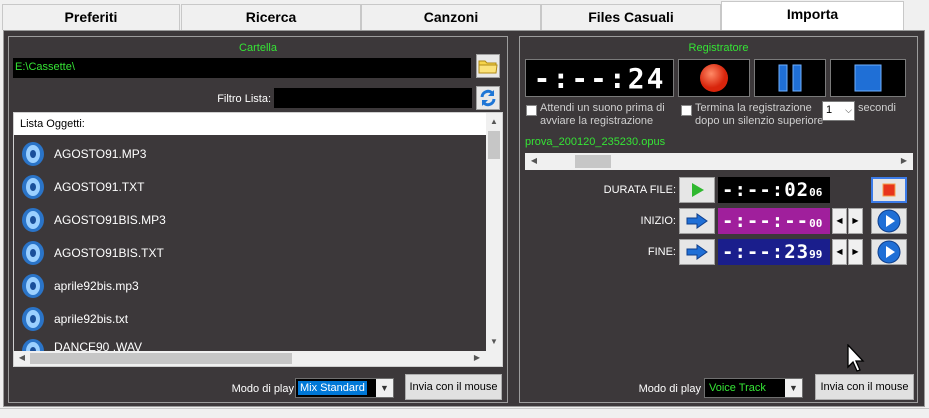 This screenshot has height=418, width=929. I want to click on play-icon, so click(698, 190).